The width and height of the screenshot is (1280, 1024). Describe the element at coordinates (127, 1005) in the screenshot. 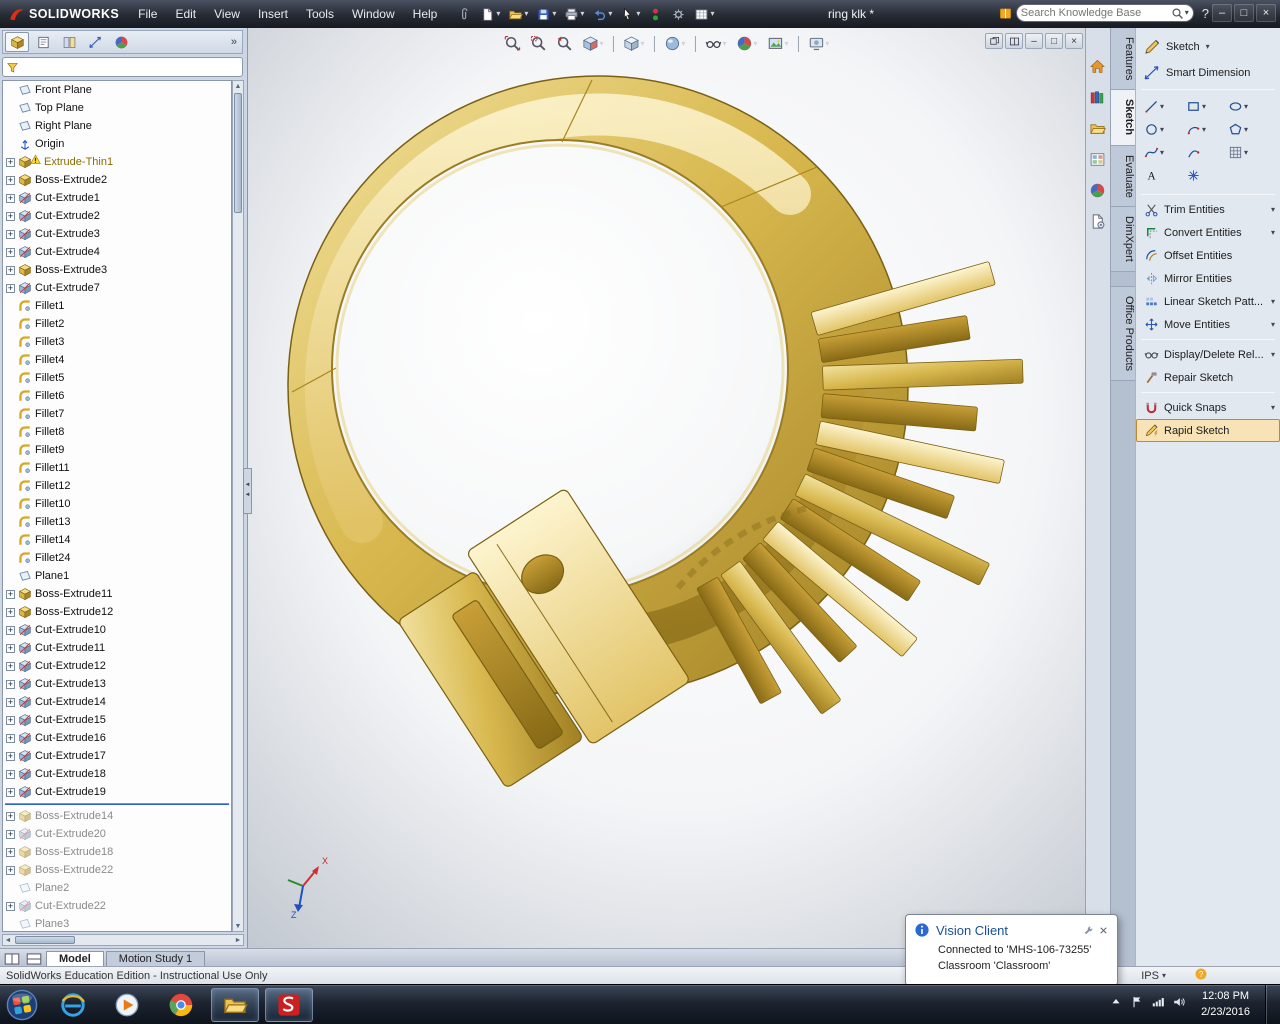

I see `media-player-taskbar-button` at that location.